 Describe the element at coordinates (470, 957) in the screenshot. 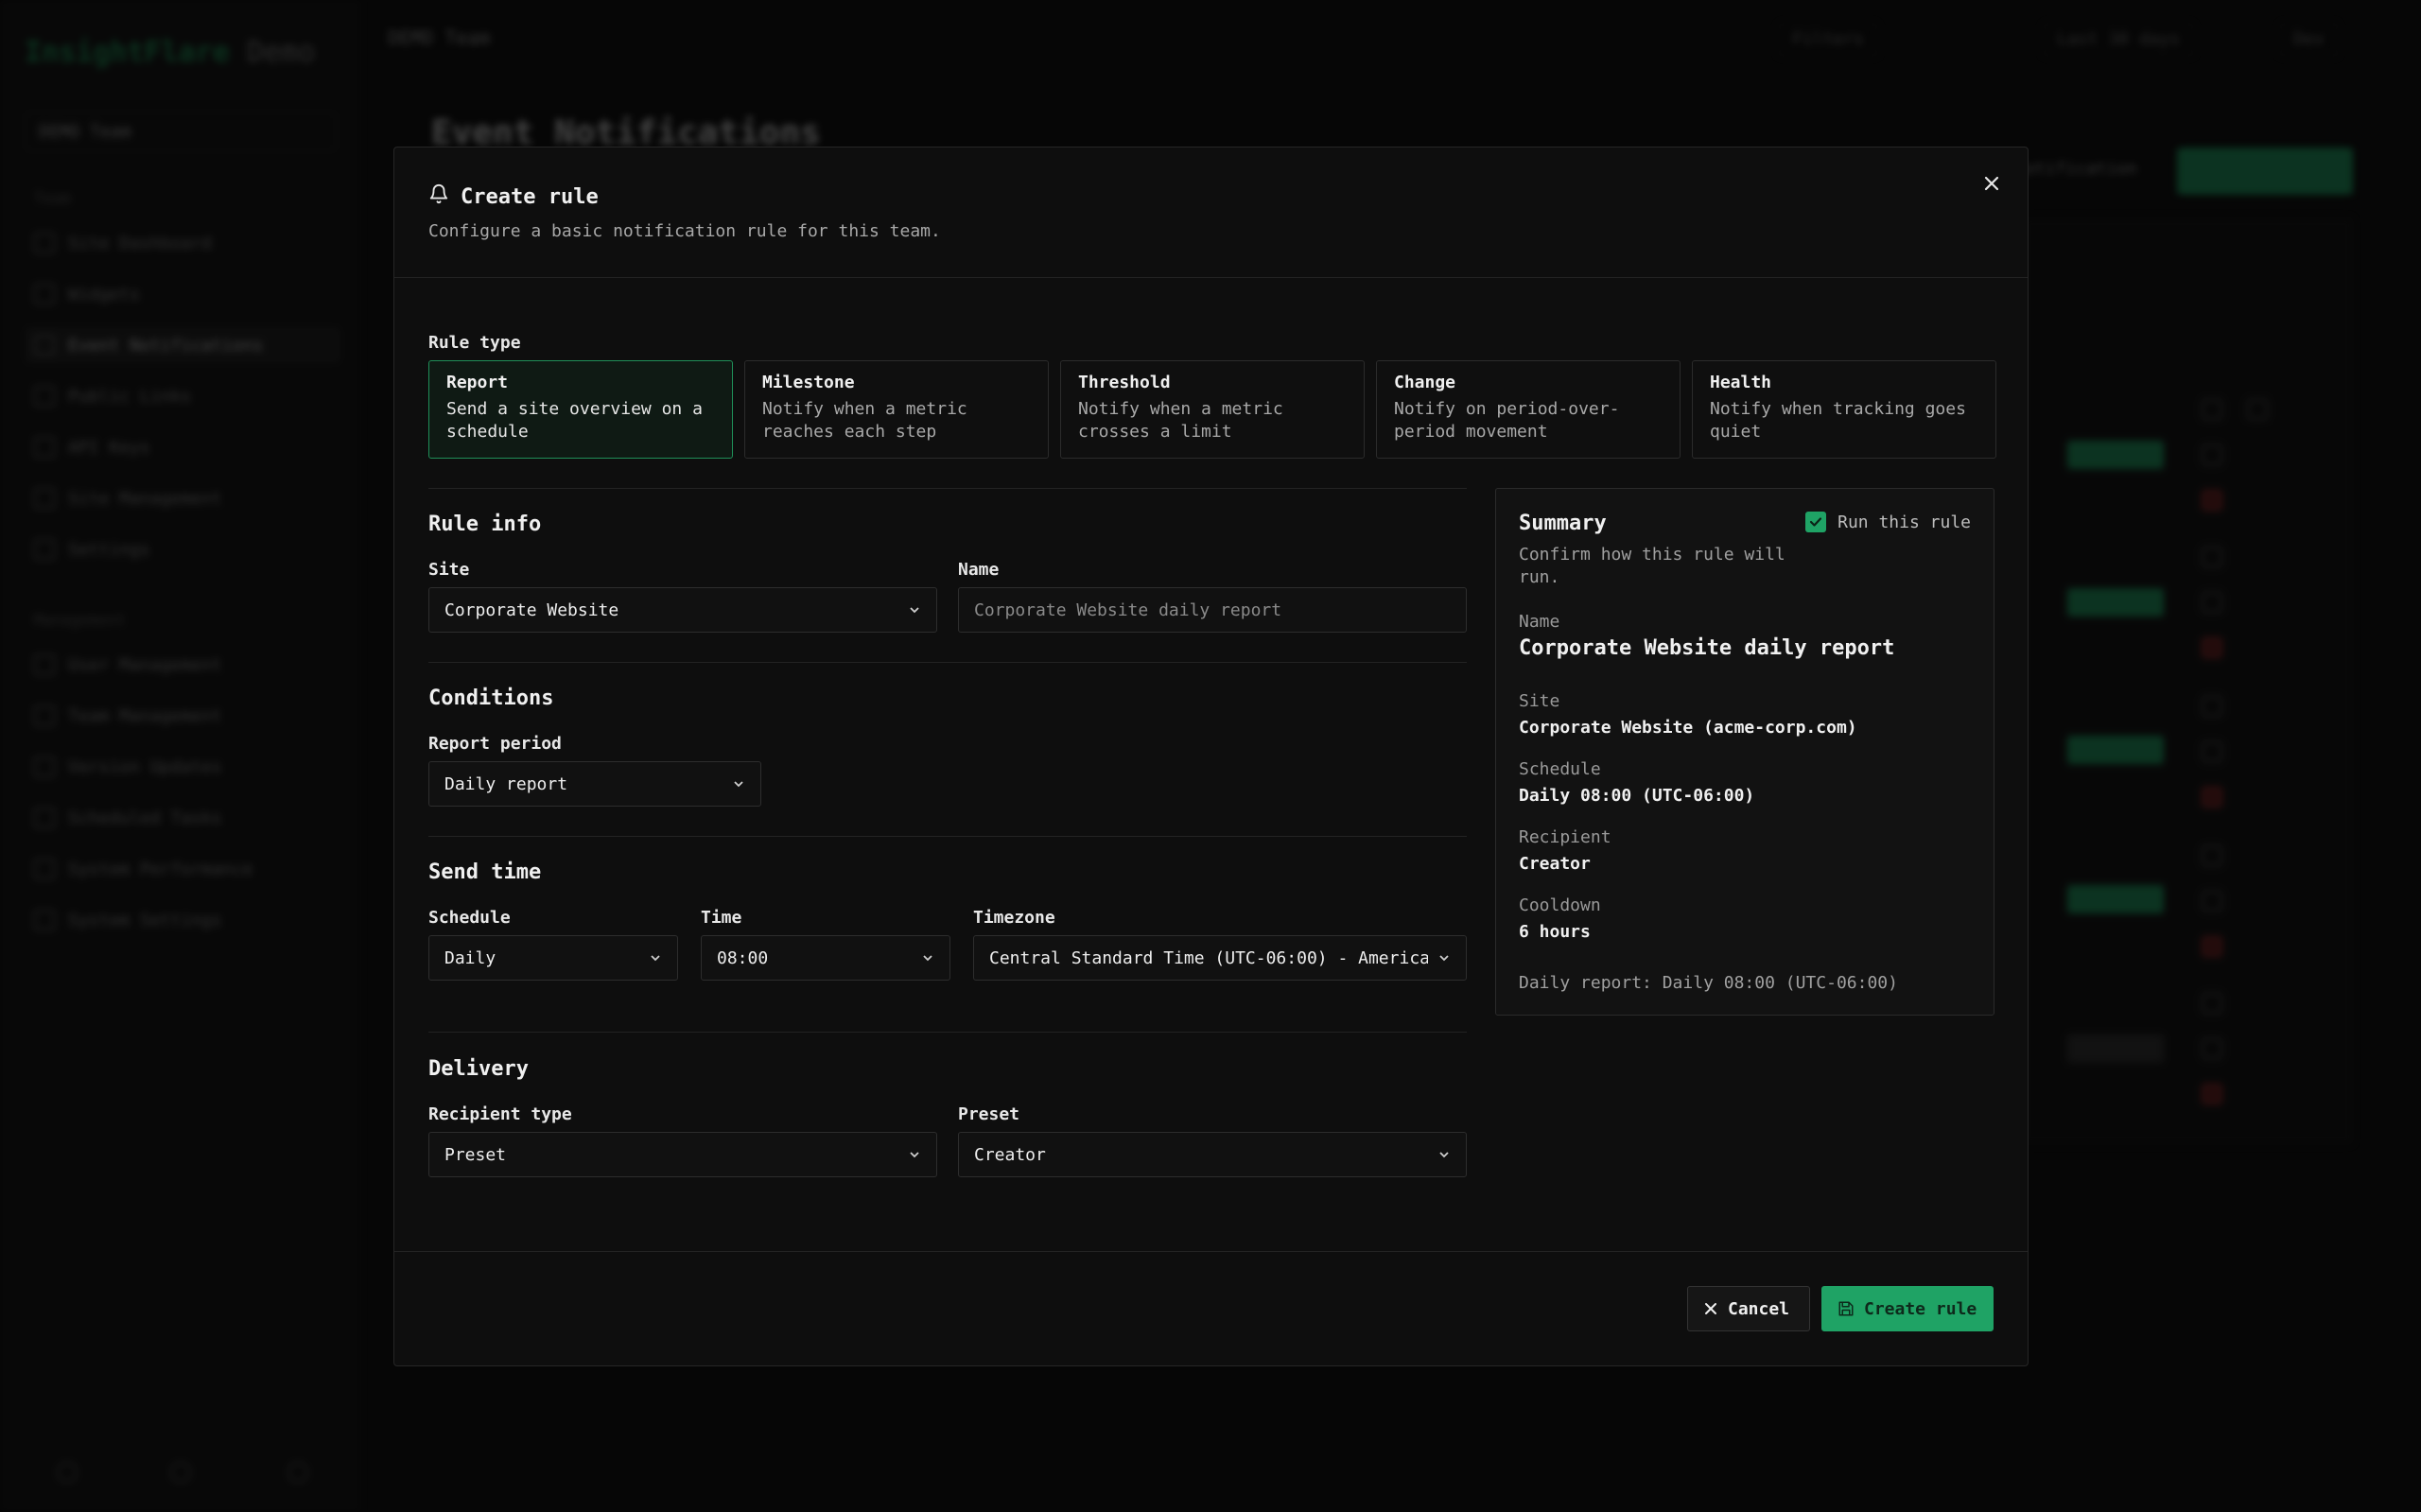

I see `schedule-value: Daily` at that location.